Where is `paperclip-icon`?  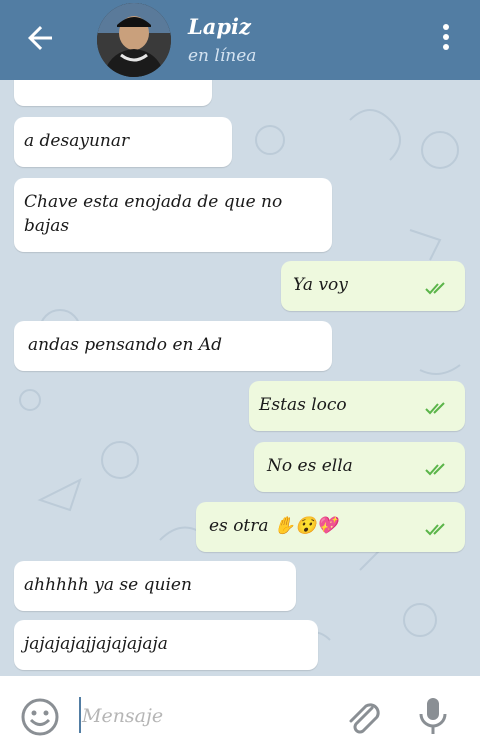 paperclip-icon is located at coordinates (363, 717).